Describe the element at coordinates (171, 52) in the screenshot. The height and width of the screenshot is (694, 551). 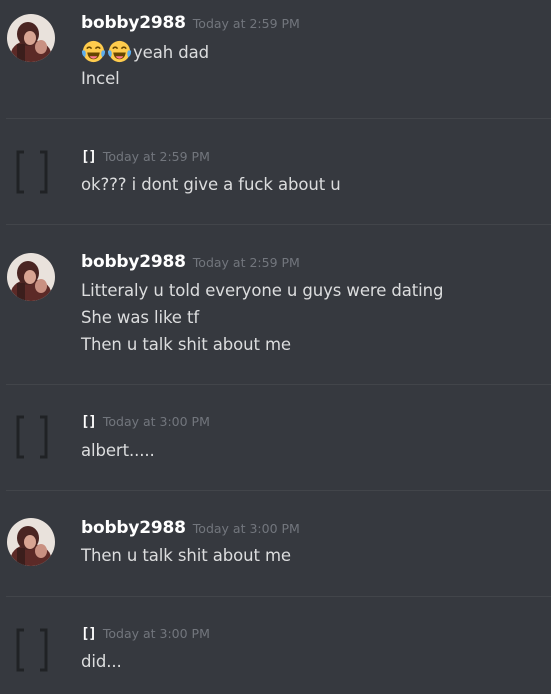
I see `message-text-content: yeah dad` at that location.